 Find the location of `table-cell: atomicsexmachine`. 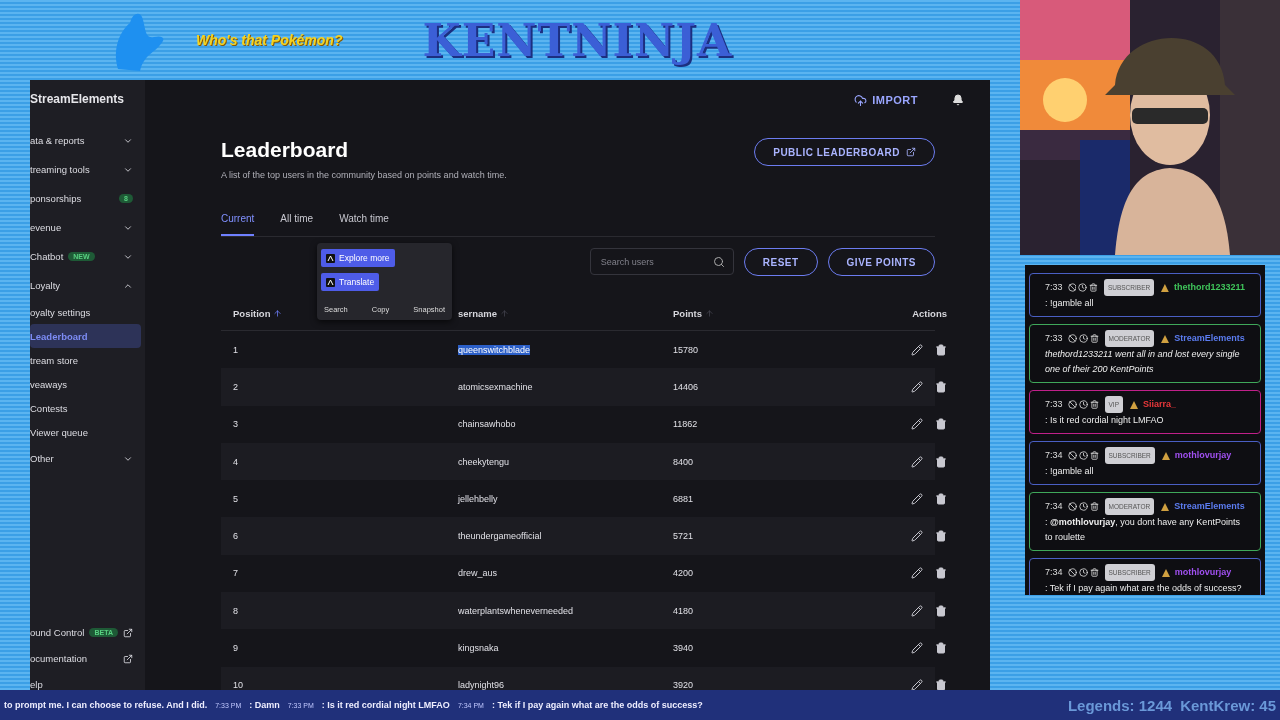

table-cell: atomicsexmachine is located at coordinates (495, 386).